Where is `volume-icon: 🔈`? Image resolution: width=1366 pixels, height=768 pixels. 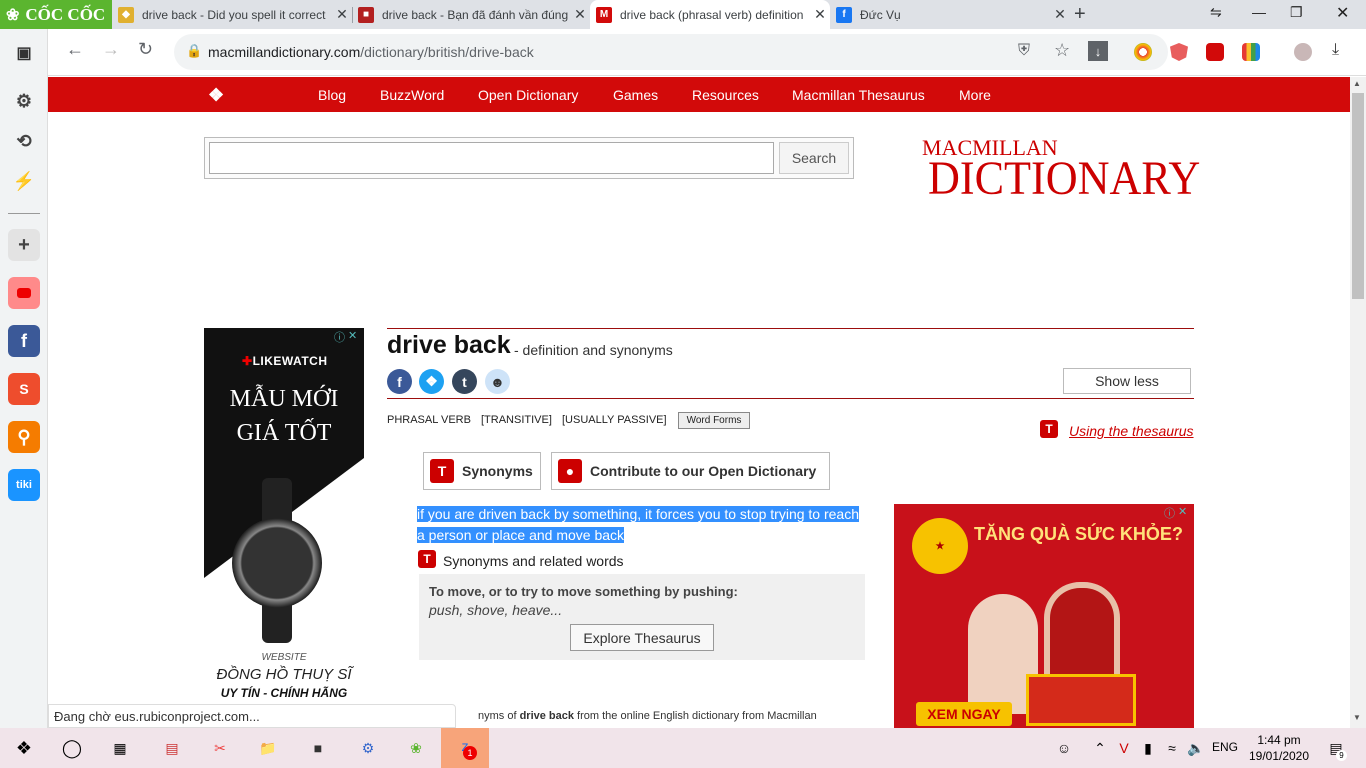 volume-icon: 🔈 is located at coordinates (1196, 748).